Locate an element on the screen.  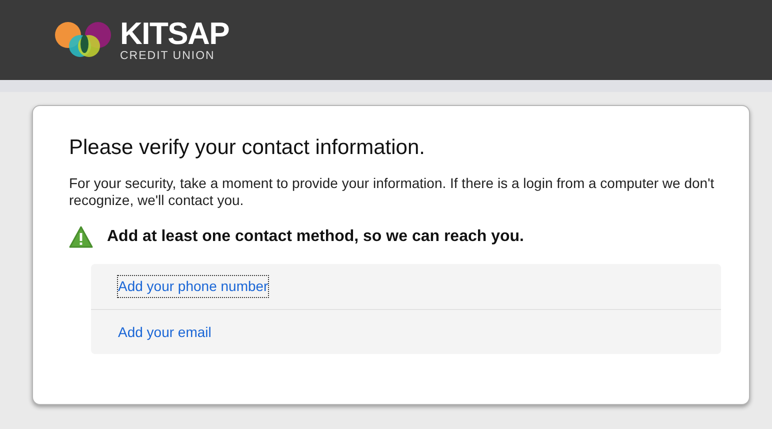
warning-icon is located at coordinates (81, 237).